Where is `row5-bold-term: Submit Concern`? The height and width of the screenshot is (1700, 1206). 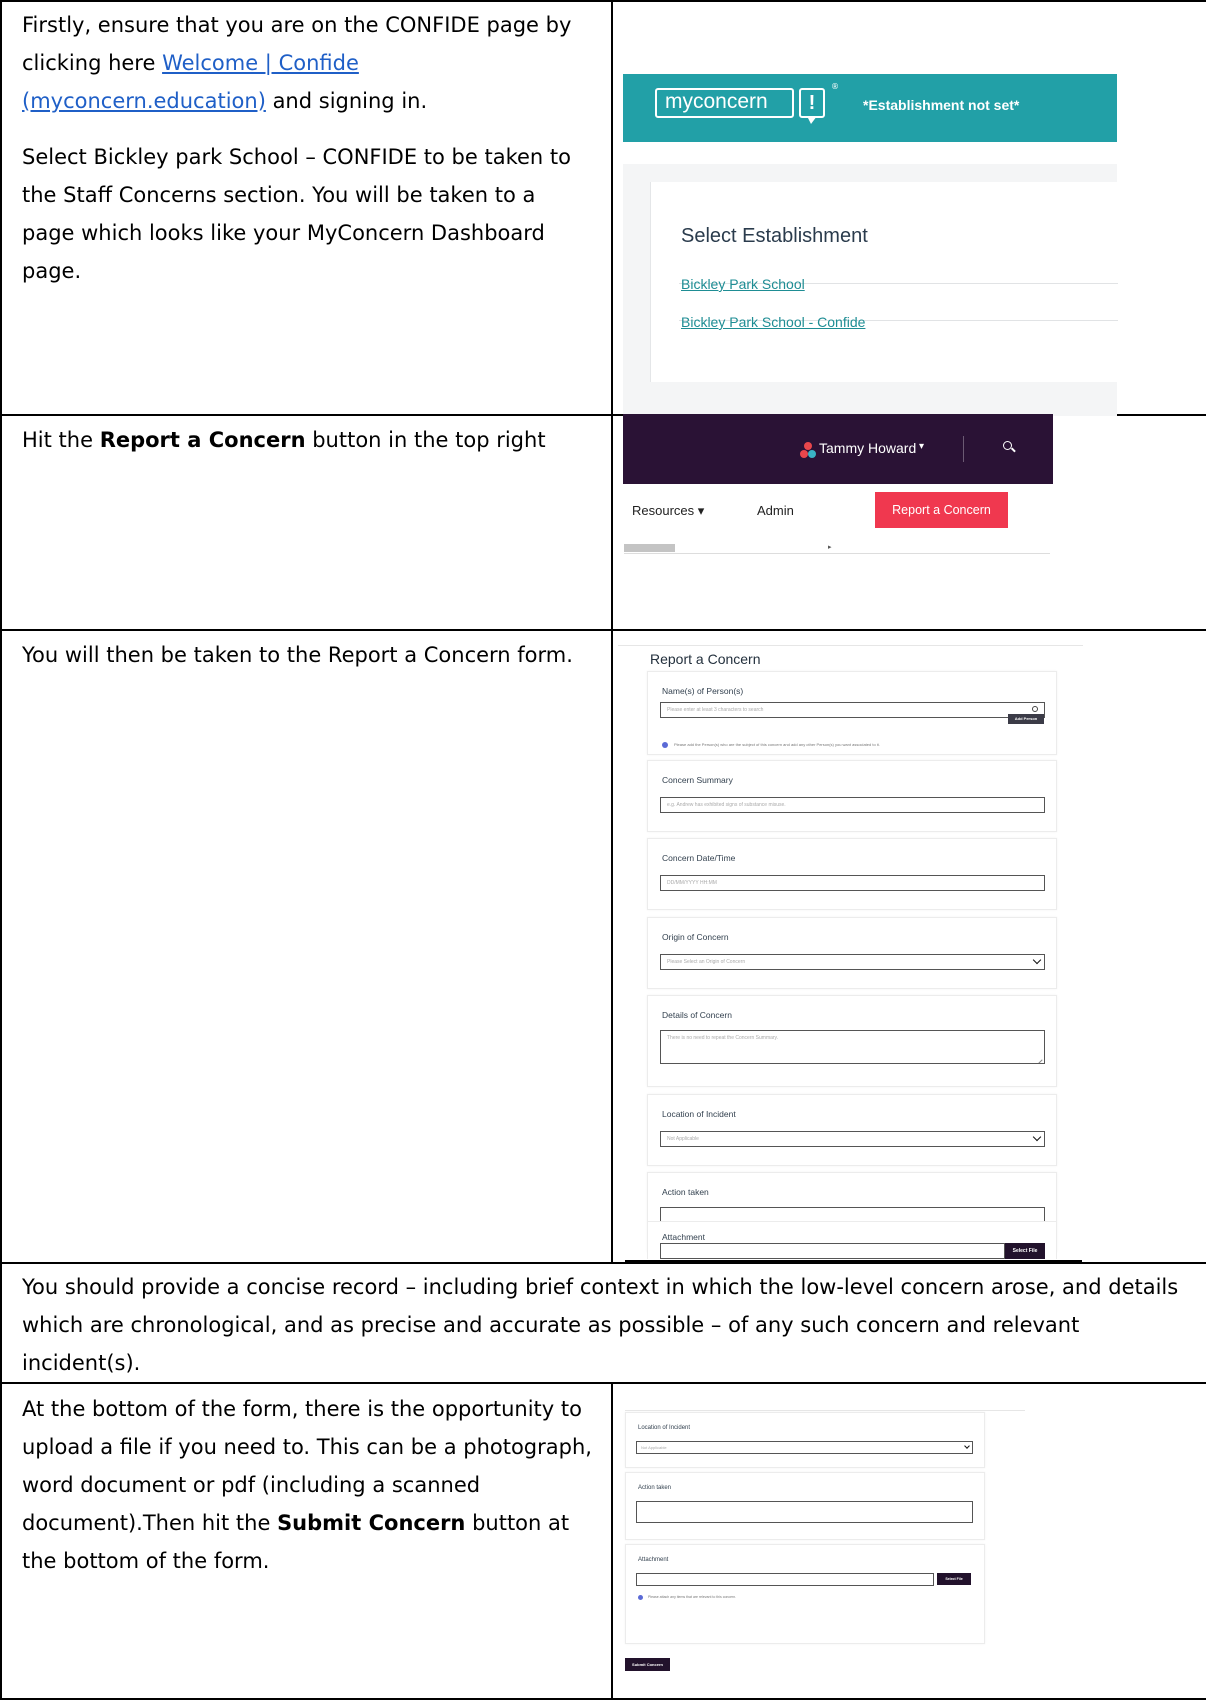 row5-bold-term: Submit Concern is located at coordinates (371, 1523).